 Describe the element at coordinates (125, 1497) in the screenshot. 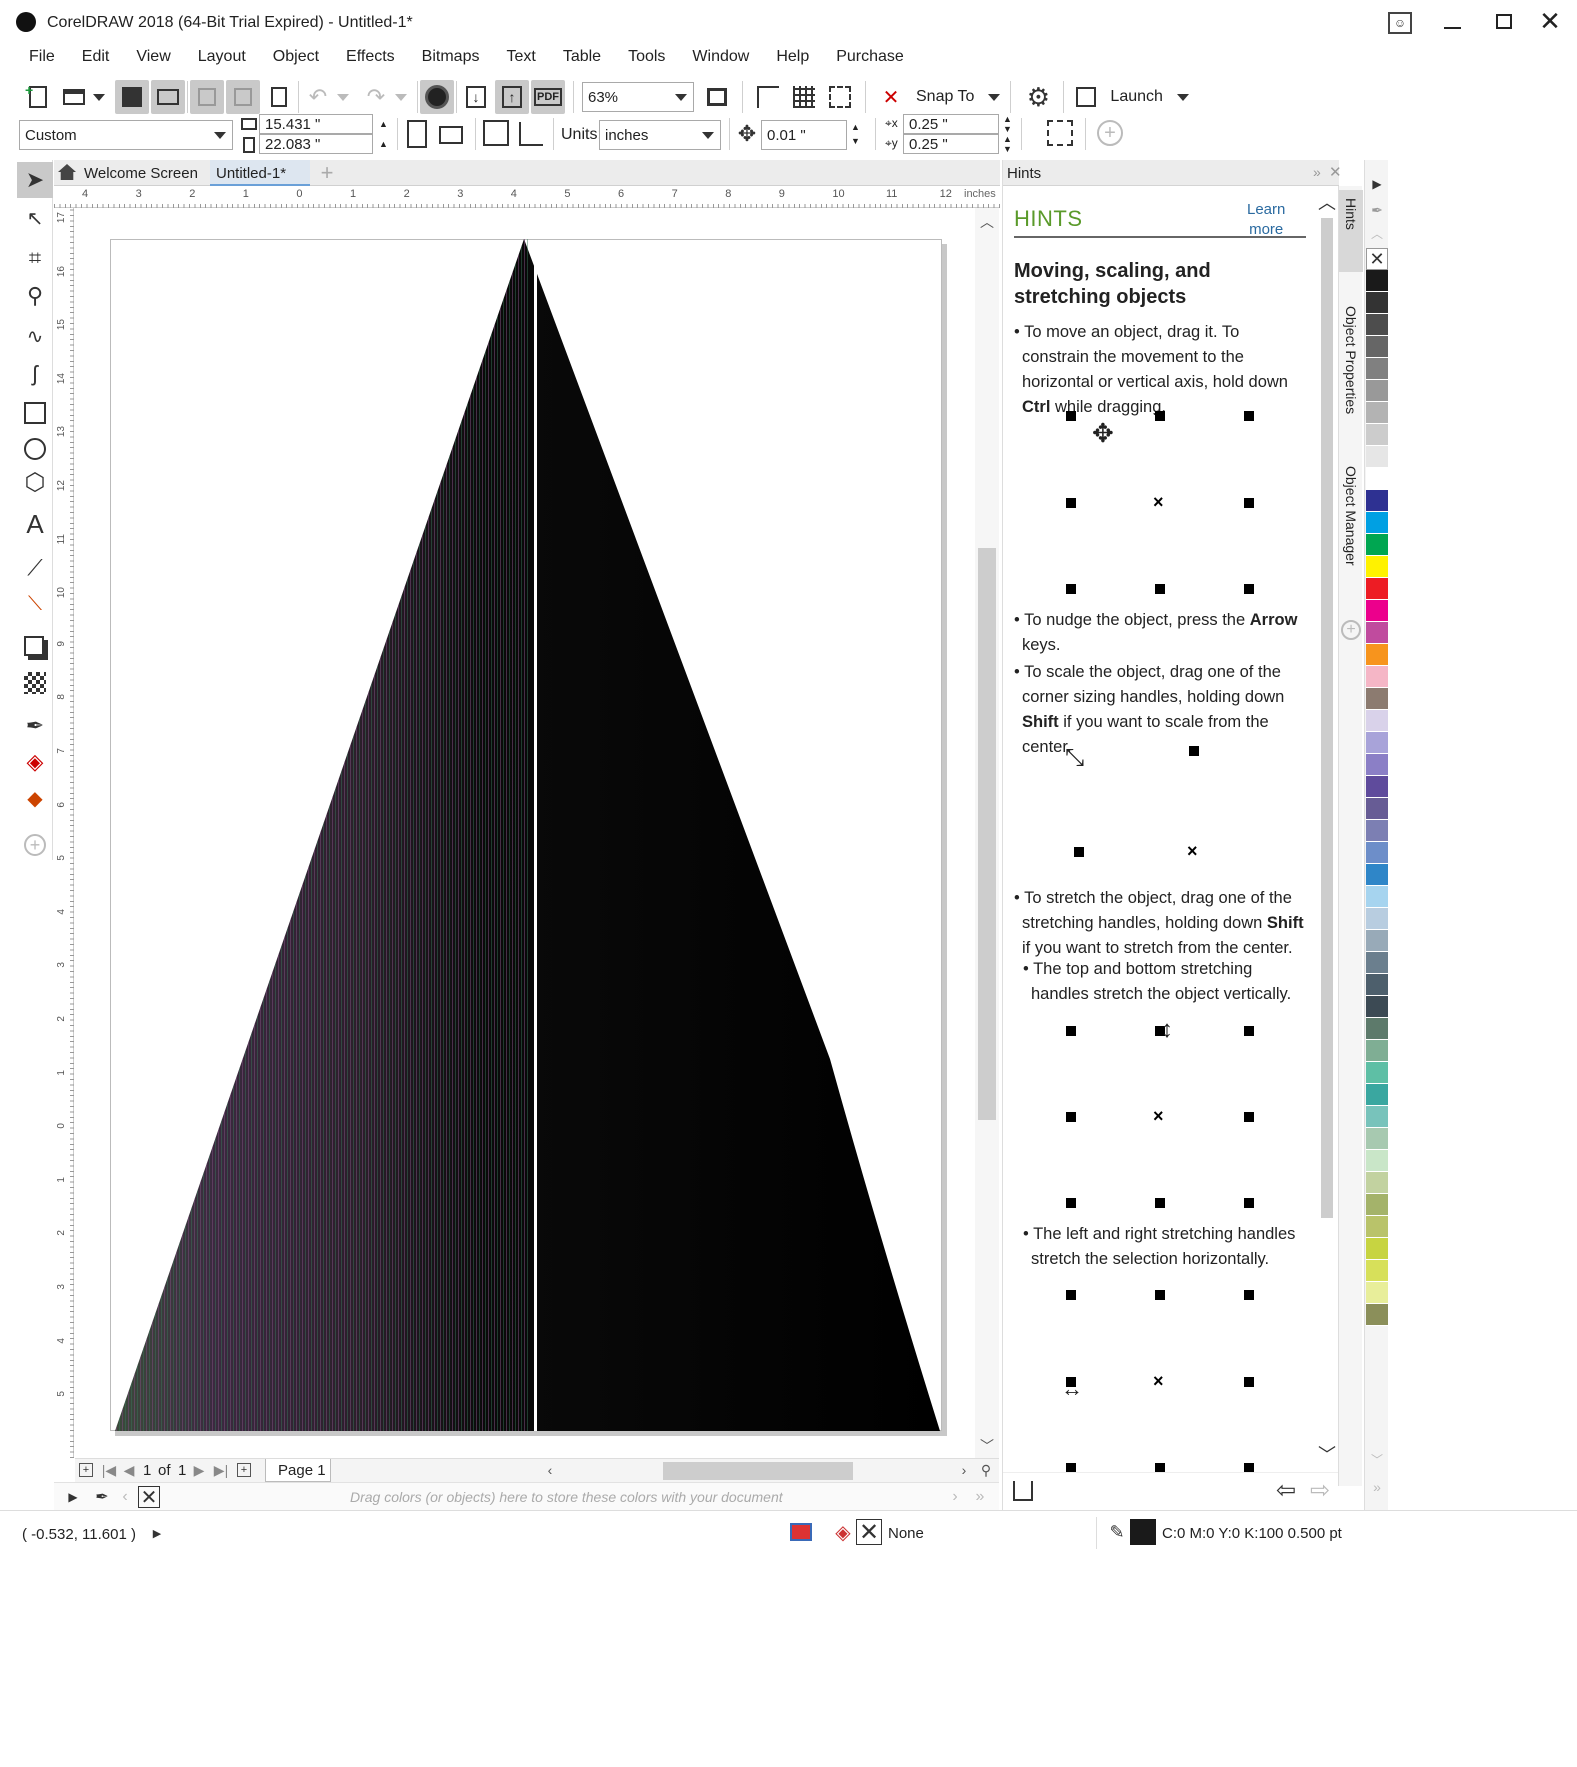

I see `palette-scroll-left-icon: ‹` at that location.